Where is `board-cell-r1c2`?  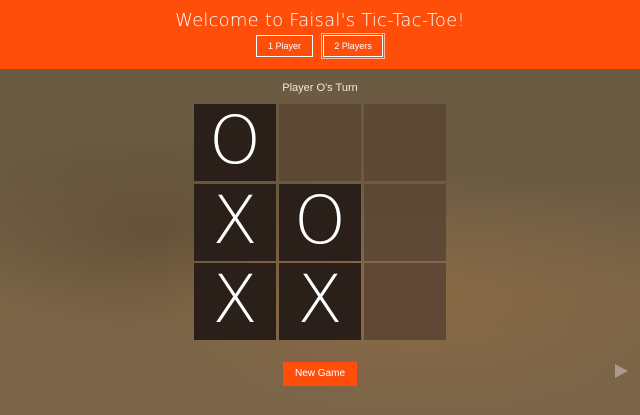
board-cell-r1c2 is located at coordinates (320, 142).